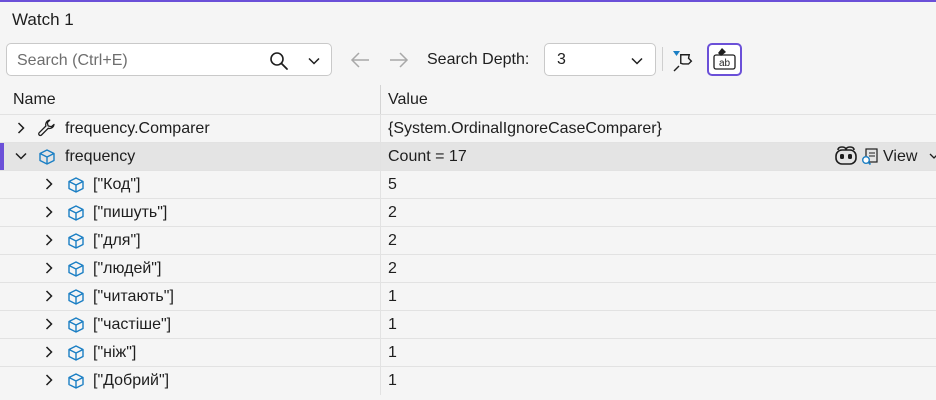 This screenshot has width=936, height=400. I want to click on search-box, so click(169, 59).